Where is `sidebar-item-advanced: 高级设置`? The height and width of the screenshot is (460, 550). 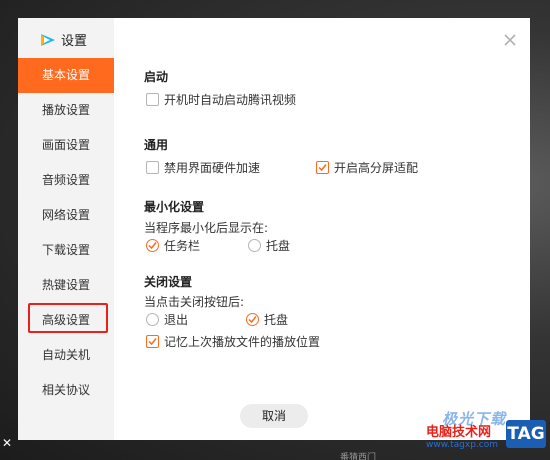 sidebar-item-advanced: 高级设置 is located at coordinates (66, 320).